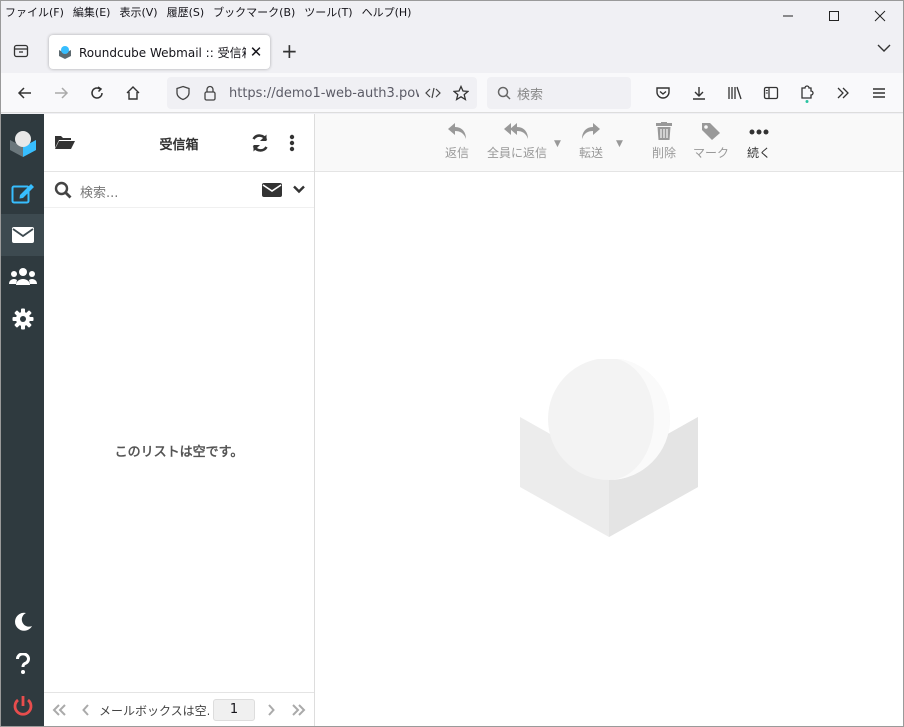 This screenshot has width=904, height=727. What do you see at coordinates (457, 153) in the screenshot?
I see `reply-label: 返信` at bounding box center [457, 153].